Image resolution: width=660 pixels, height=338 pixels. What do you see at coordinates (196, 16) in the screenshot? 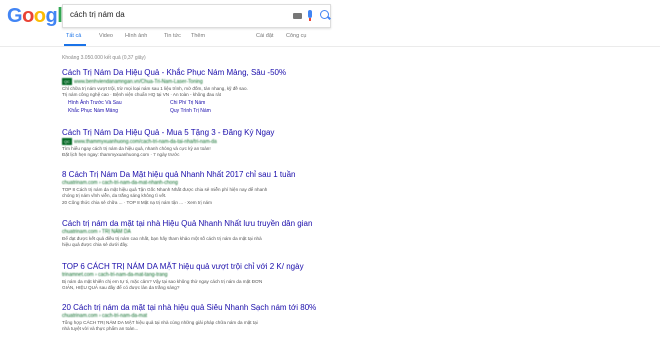
I see `search-box: cách trị nám da` at bounding box center [196, 16].